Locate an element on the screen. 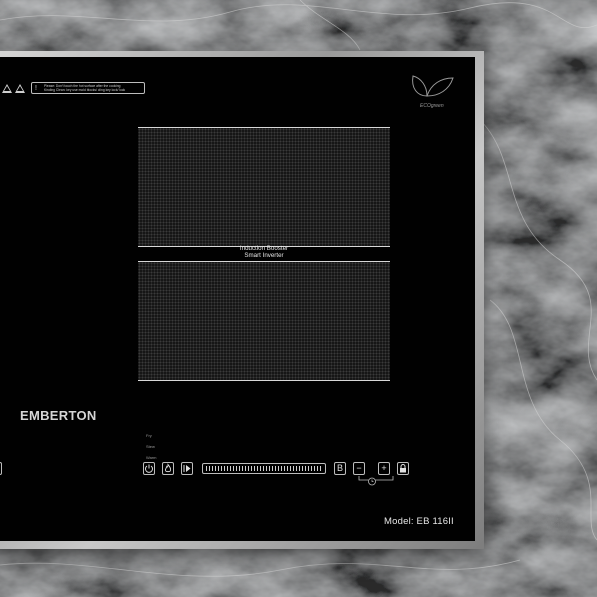  booster-label: Induction Booster Smart Inverter is located at coordinates (264, 252).